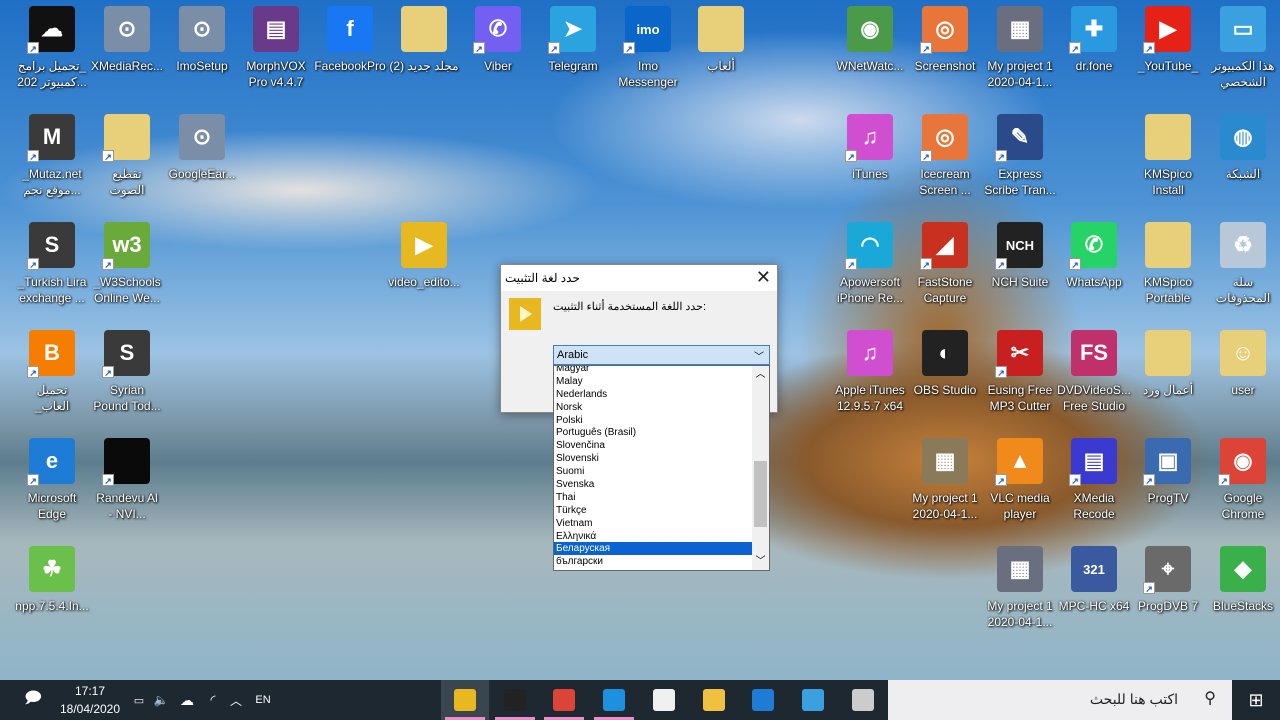 Image resolution: width=1280 pixels, height=720 pixels. What do you see at coordinates (276, 48) in the screenshot?
I see `desktop-icon: ▤ MorphVOX Pro v4.4.7` at bounding box center [276, 48].